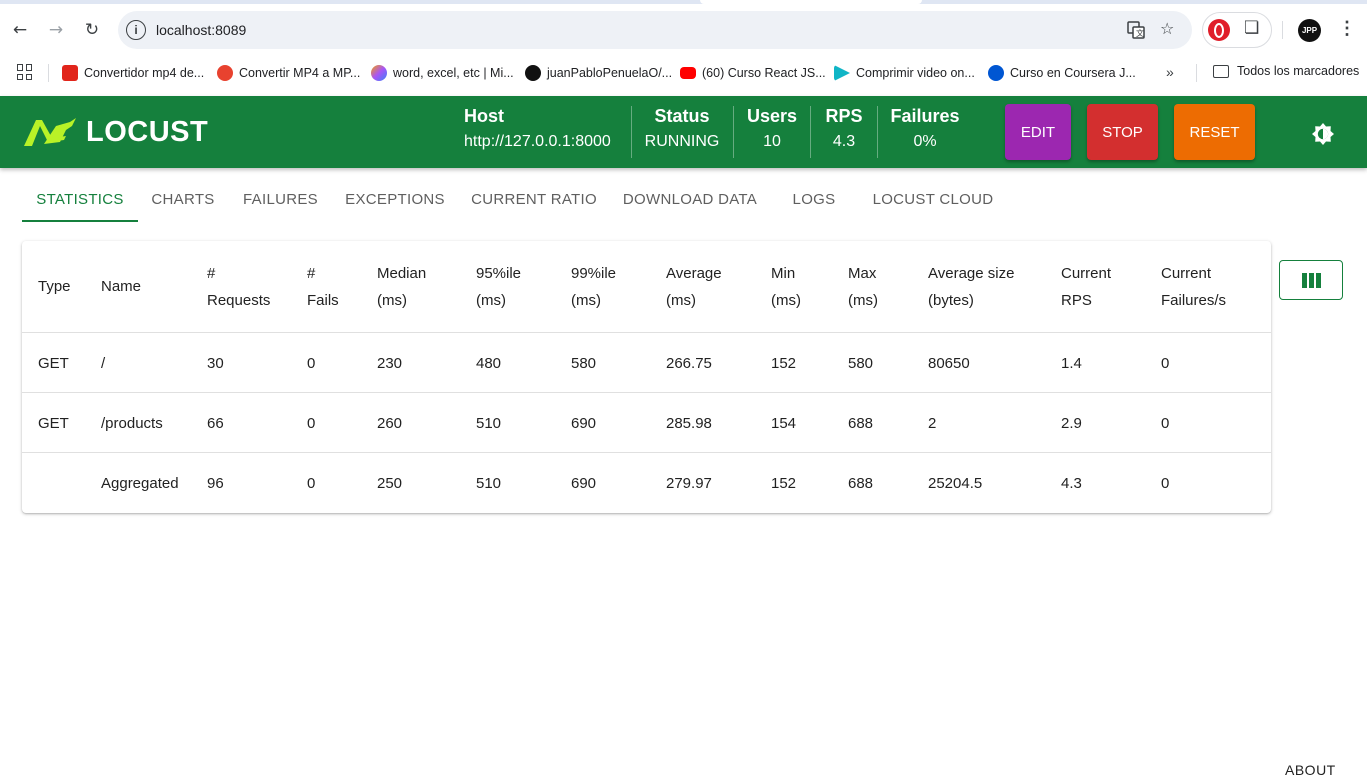 This screenshot has height=778, width=1367. I want to click on table-cell: Aggregated, so click(140, 483).